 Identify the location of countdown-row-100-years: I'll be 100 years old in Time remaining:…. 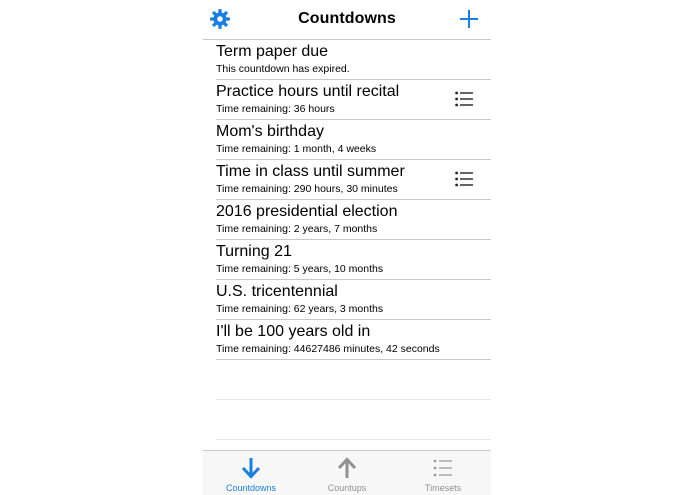
(353, 340).